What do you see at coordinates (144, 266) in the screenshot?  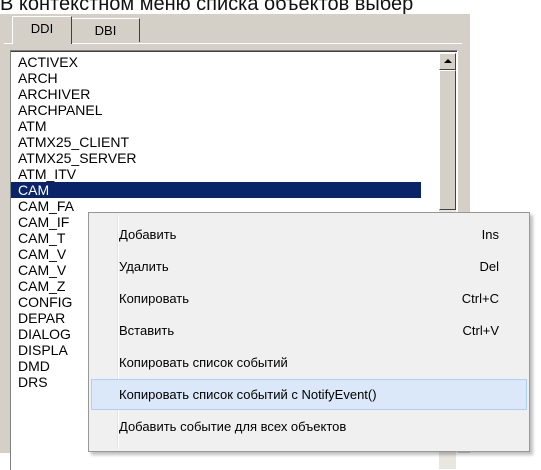 I see `menu-item-label: Удалить` at bounding box center [144, 266].